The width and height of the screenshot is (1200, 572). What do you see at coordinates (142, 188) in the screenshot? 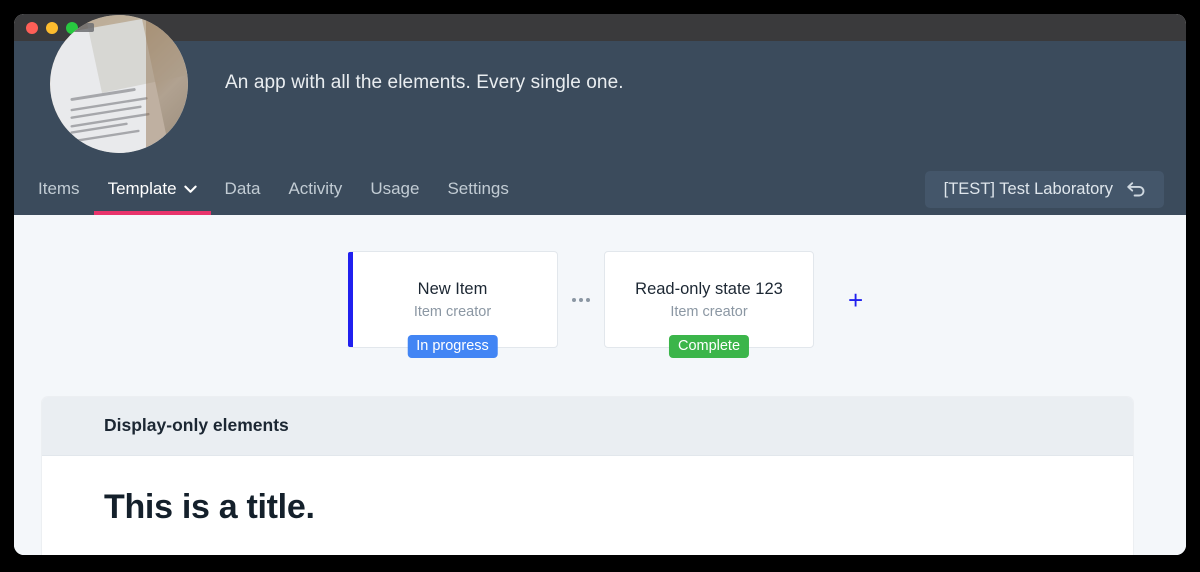
I see `nav-item-label: Template` at bounding box center [142, 188].